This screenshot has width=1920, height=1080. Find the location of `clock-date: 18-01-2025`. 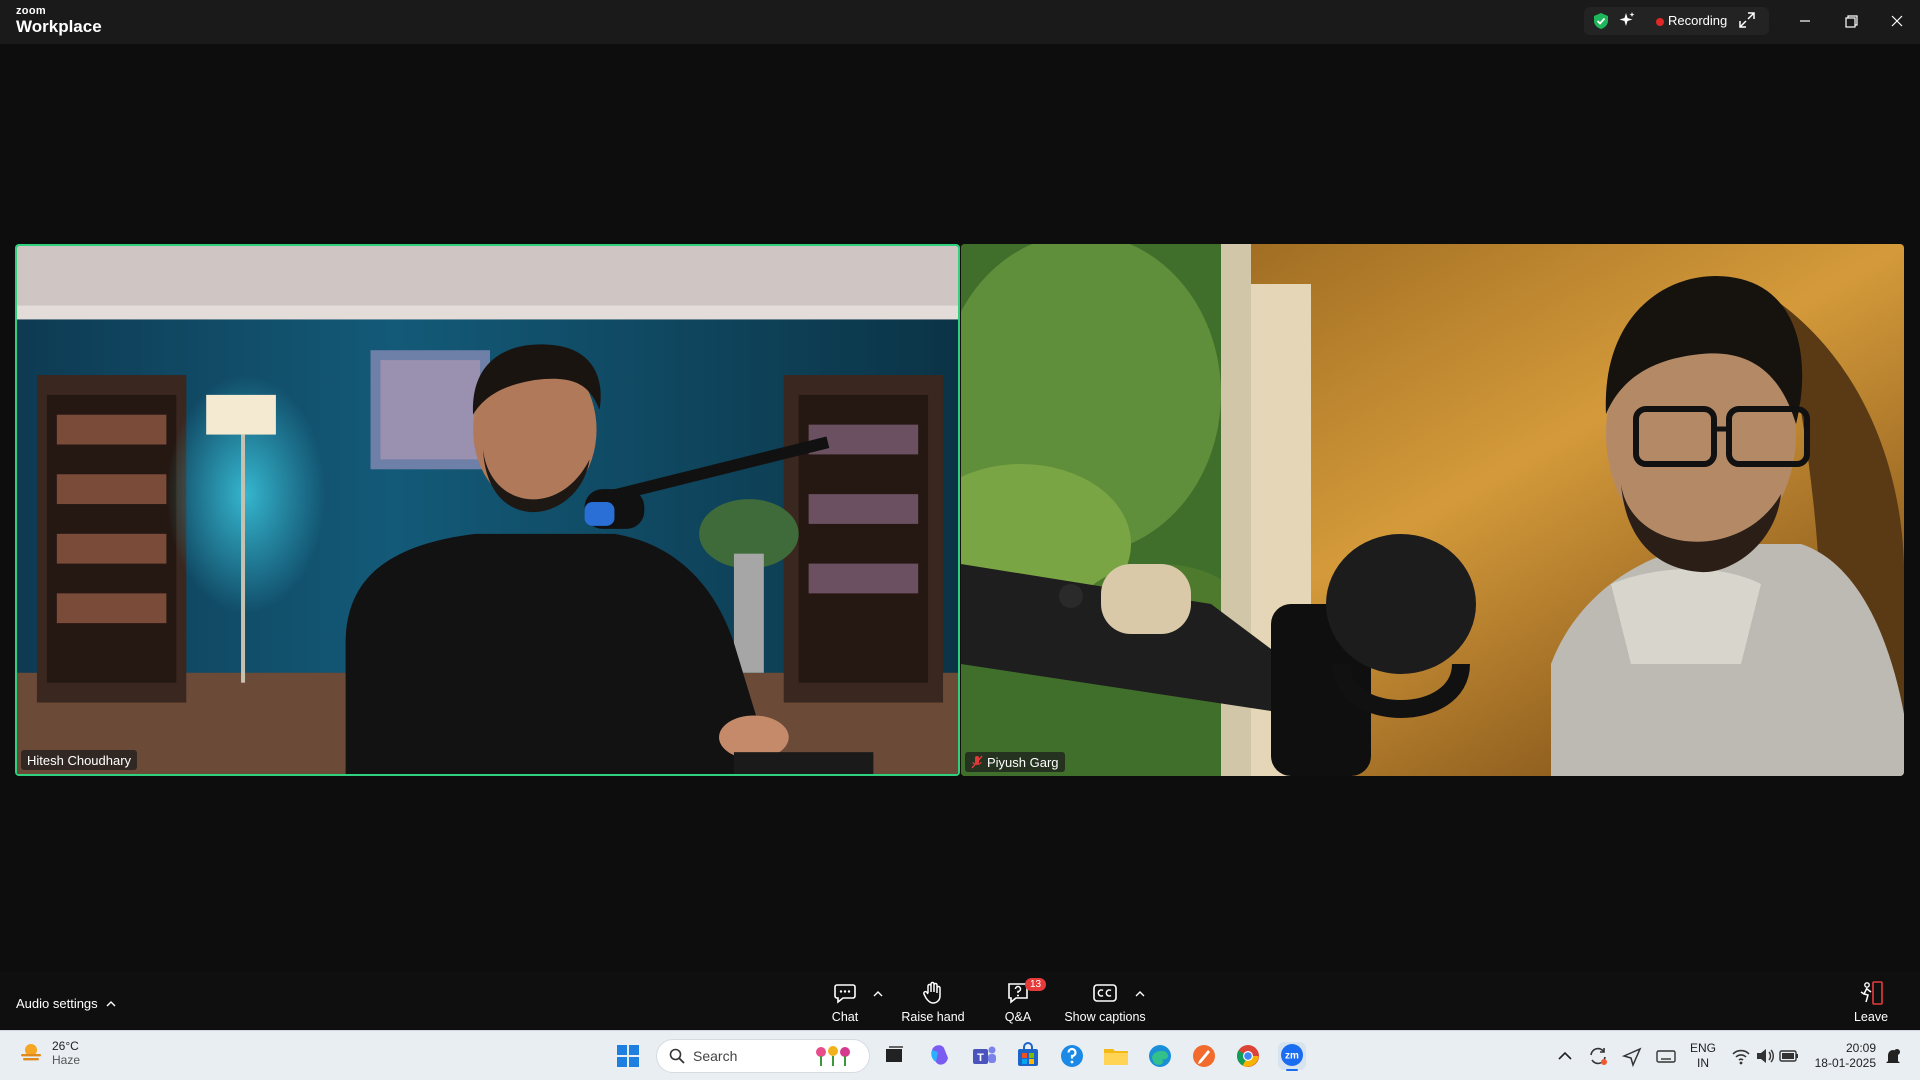

clock-date: 18-01-2025 is located at coordinates (1845, 1063).